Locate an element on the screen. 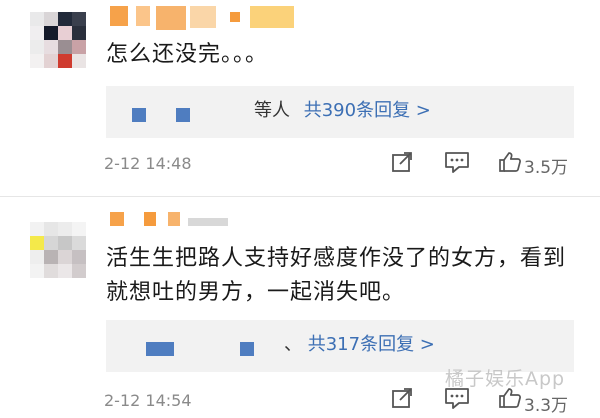 The width and height of the screenshot is (600, 418). comment-icon is located at coordinates (457, 162).